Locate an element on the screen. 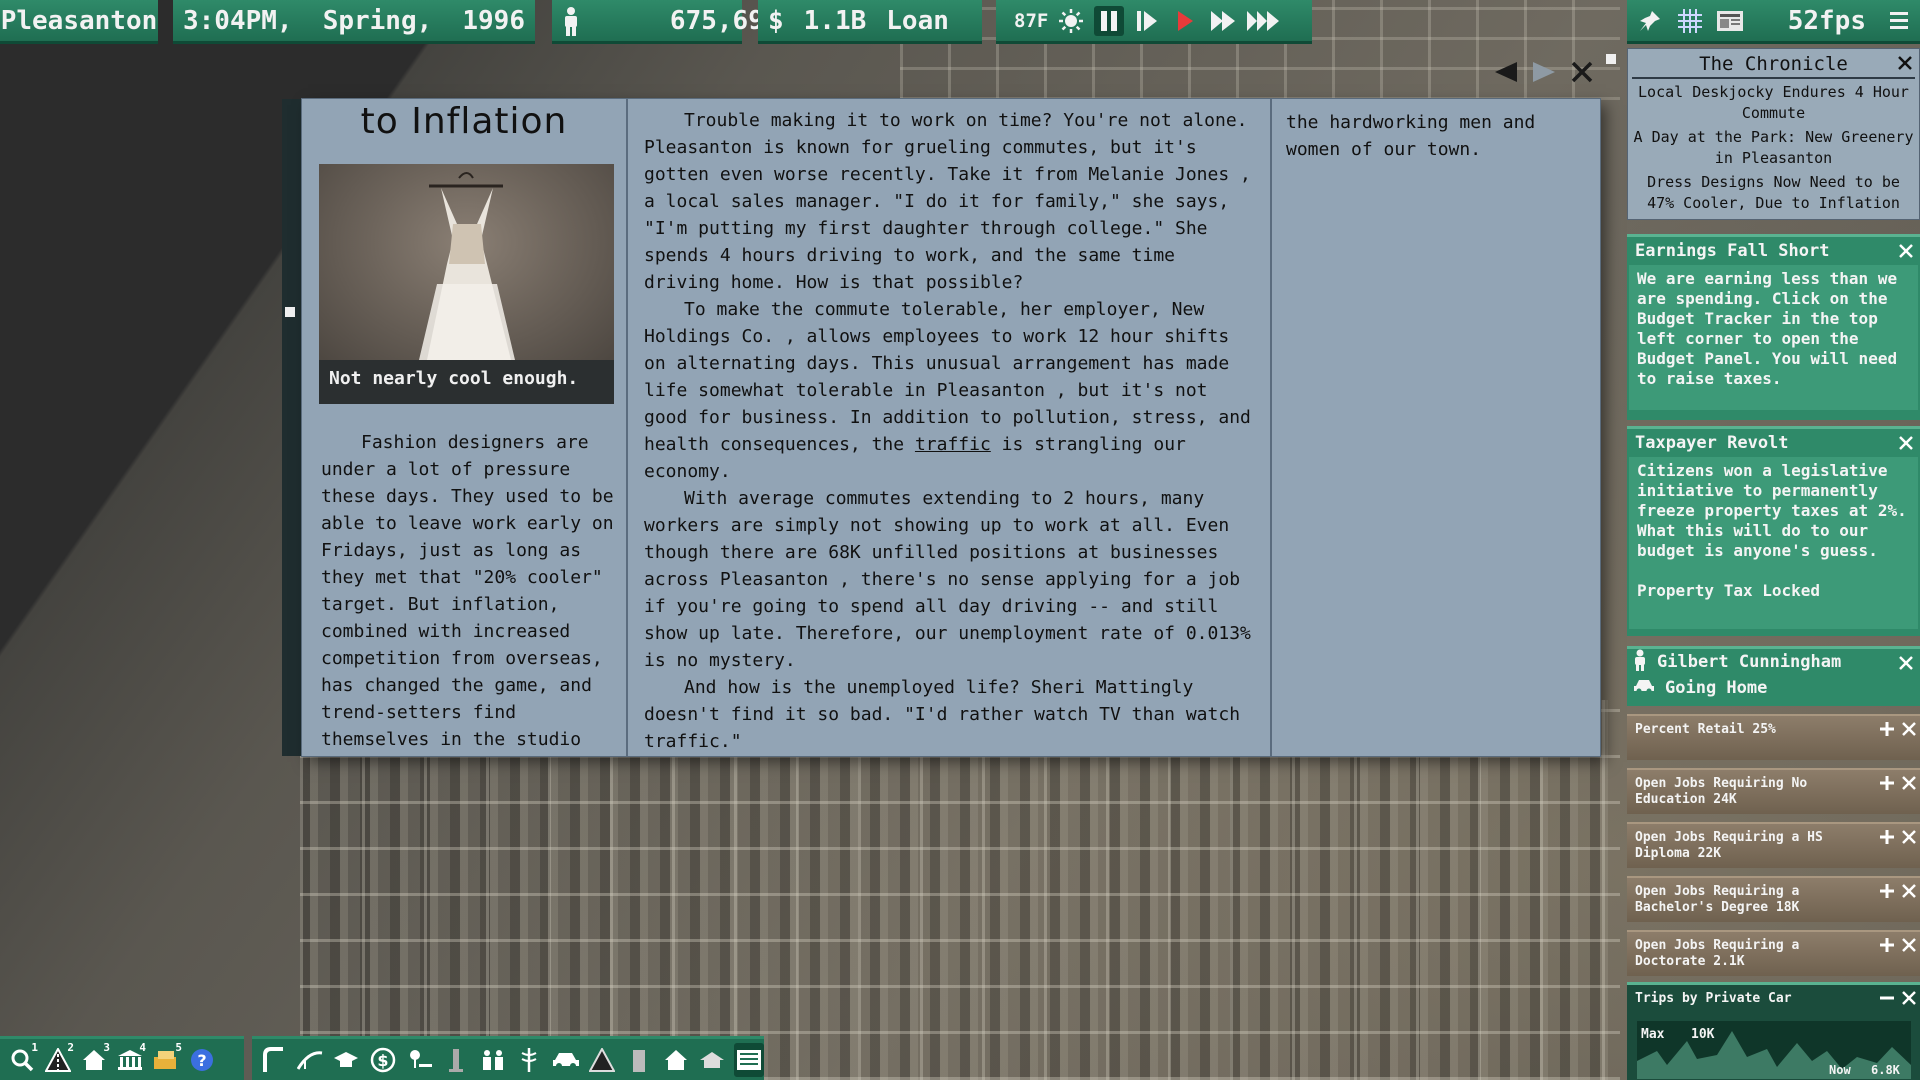 This screenshot has width=1920, height=1080. city-hall-button: 4 is located at coordinates (130, 1059).